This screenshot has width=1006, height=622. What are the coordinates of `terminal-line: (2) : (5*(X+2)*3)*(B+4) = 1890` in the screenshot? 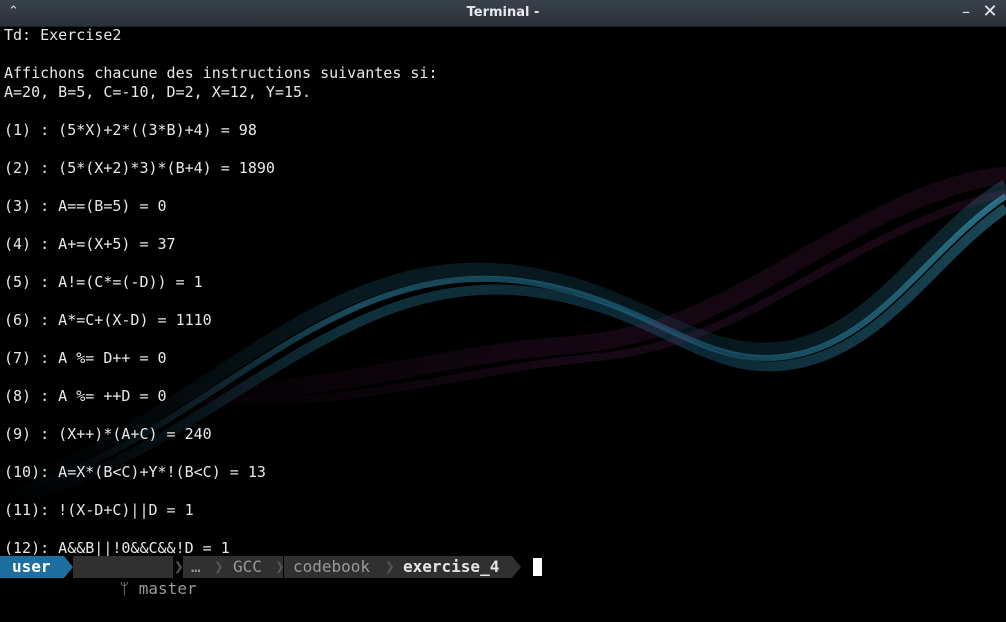 It's located at (139, 168).